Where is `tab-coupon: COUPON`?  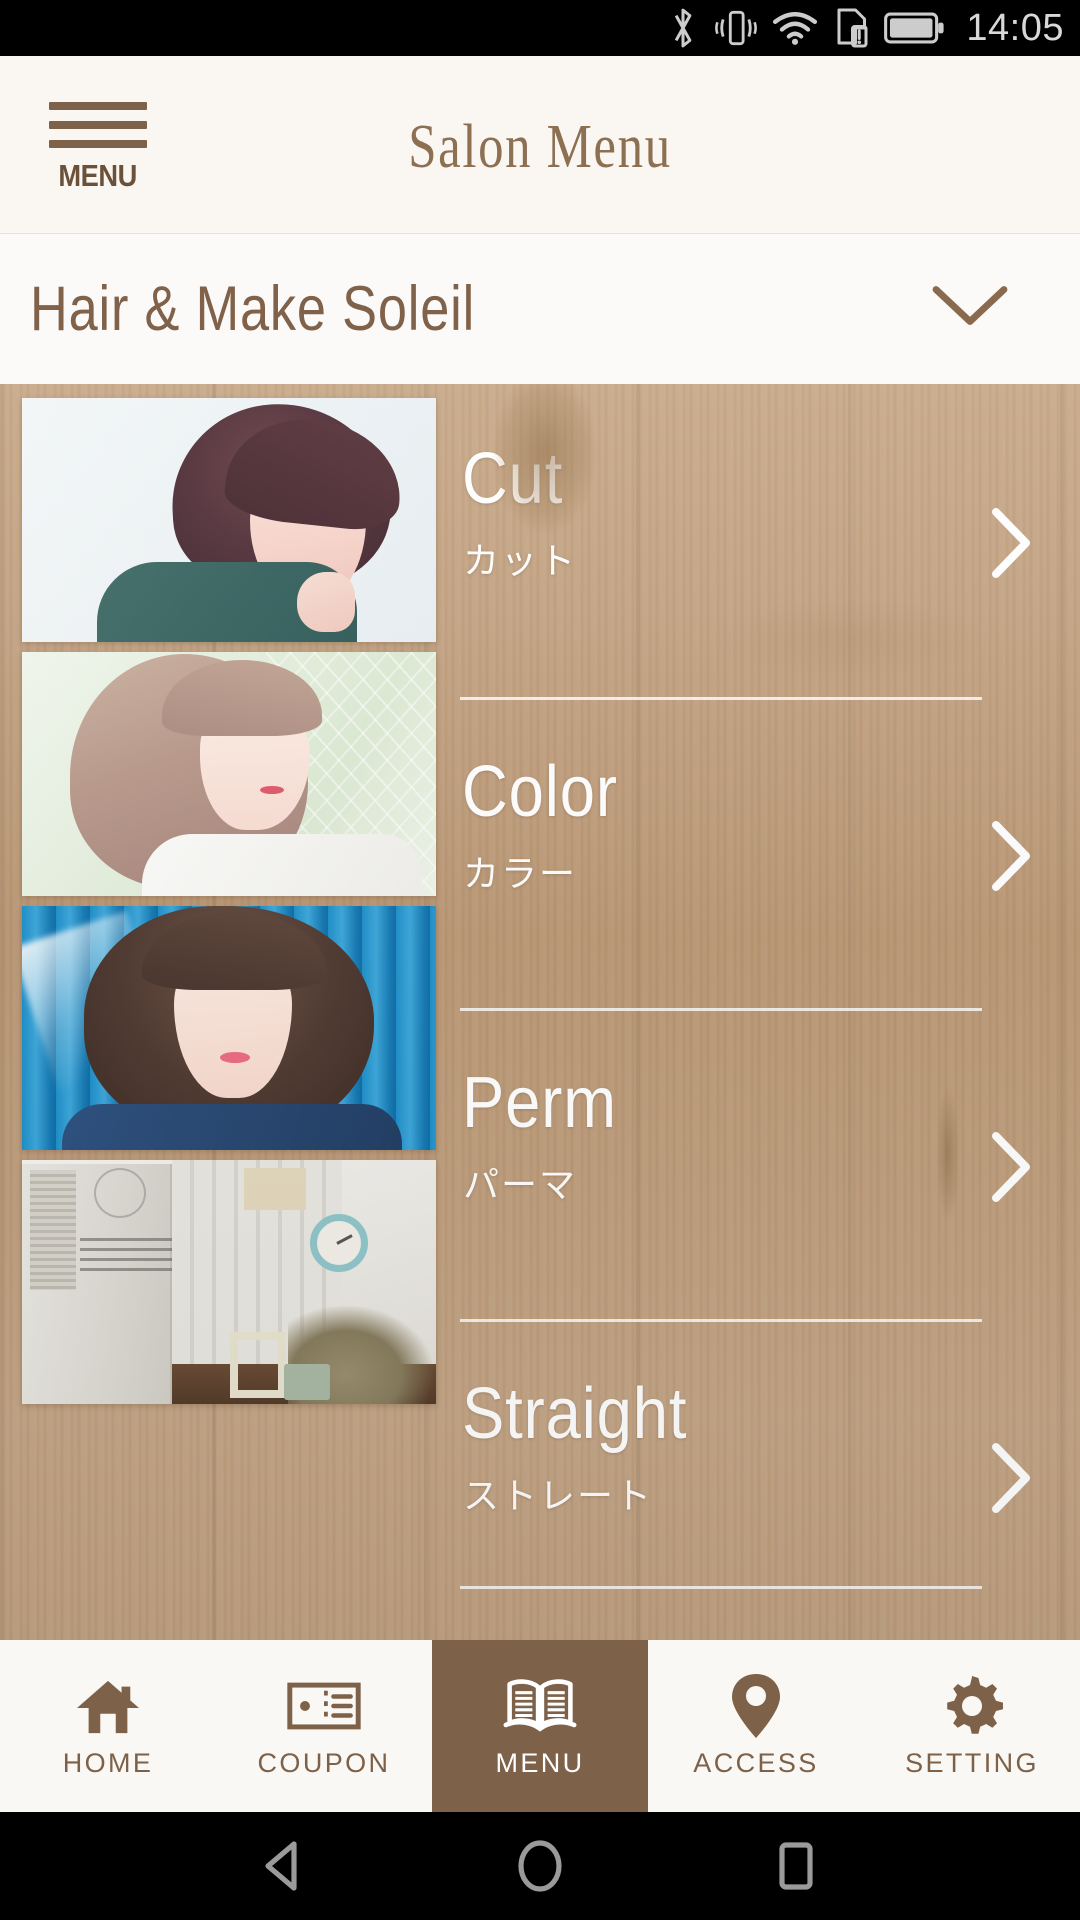 tab-coupon: COUPON is located at coordinates (324, 1726).